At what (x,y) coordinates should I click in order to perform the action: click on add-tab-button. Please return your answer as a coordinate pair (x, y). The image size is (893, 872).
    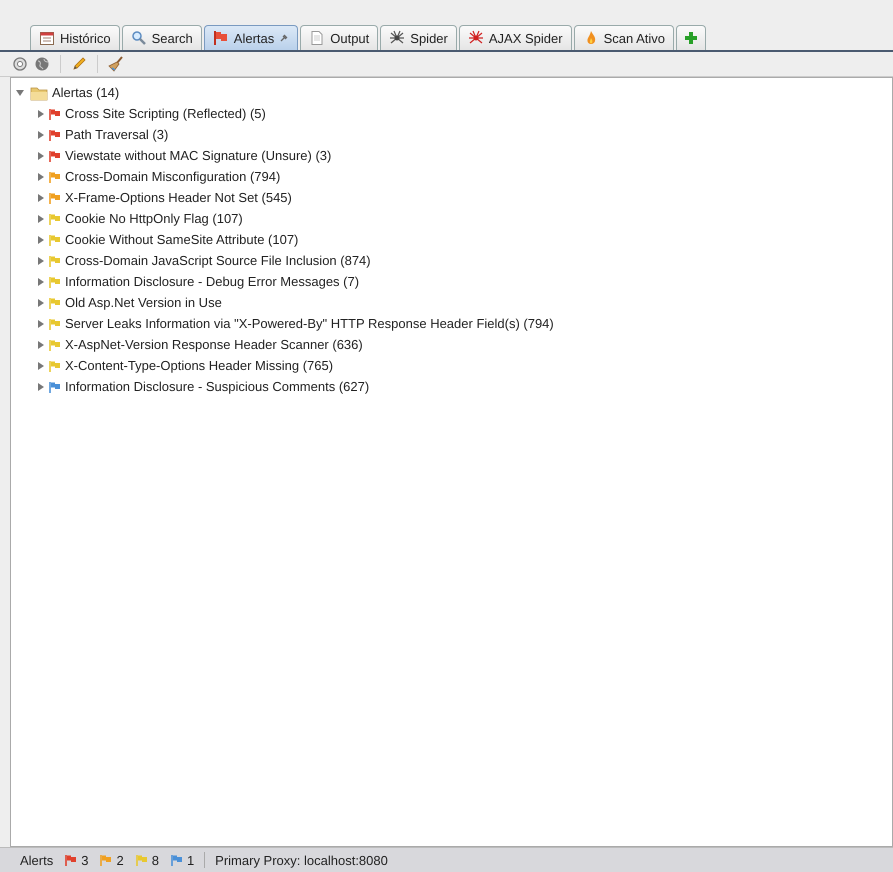
    Looking at the image, I should click on (691, 37).